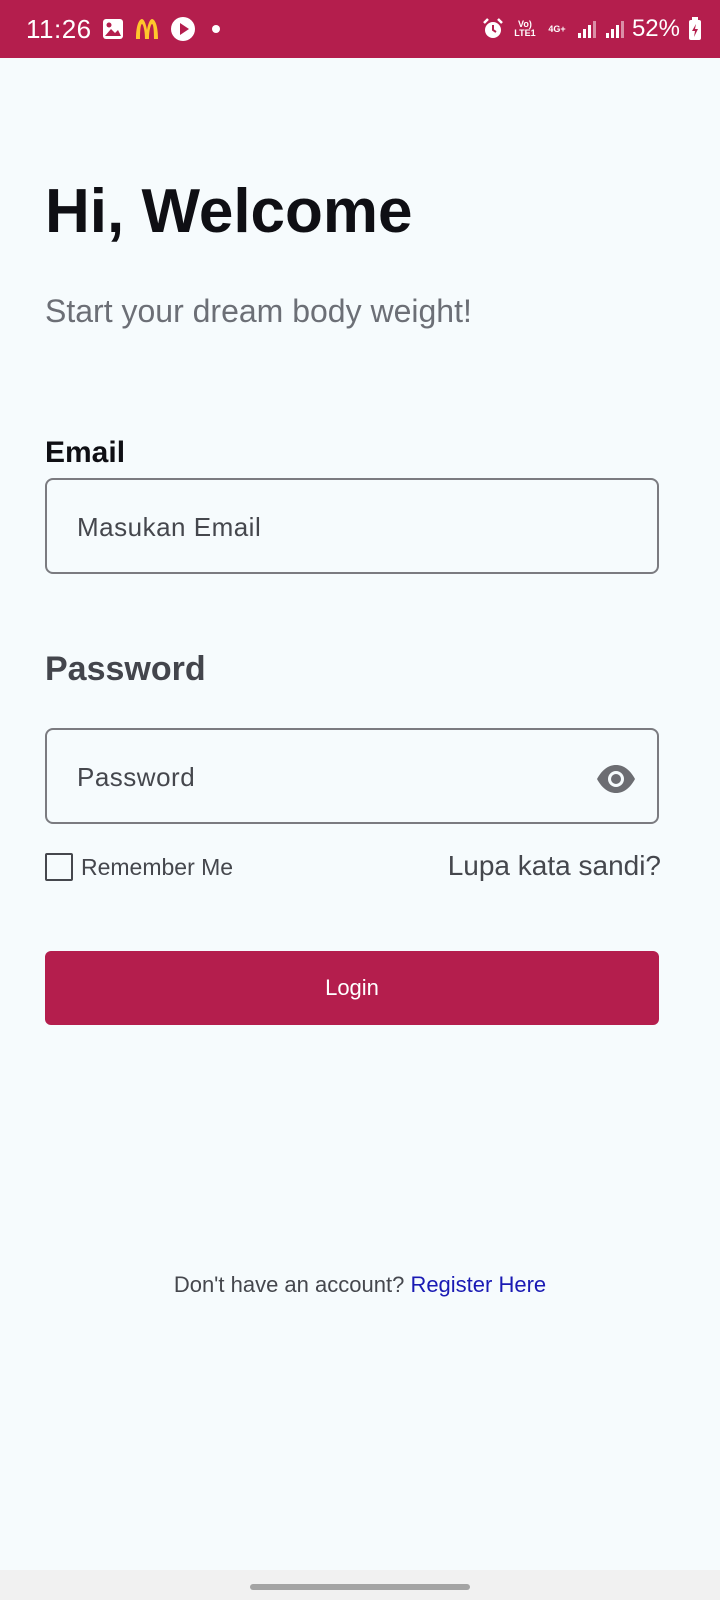  I want to click on status-bar: 11:26 Vo) LTE1 4G+ 52%, so click(360, 29).